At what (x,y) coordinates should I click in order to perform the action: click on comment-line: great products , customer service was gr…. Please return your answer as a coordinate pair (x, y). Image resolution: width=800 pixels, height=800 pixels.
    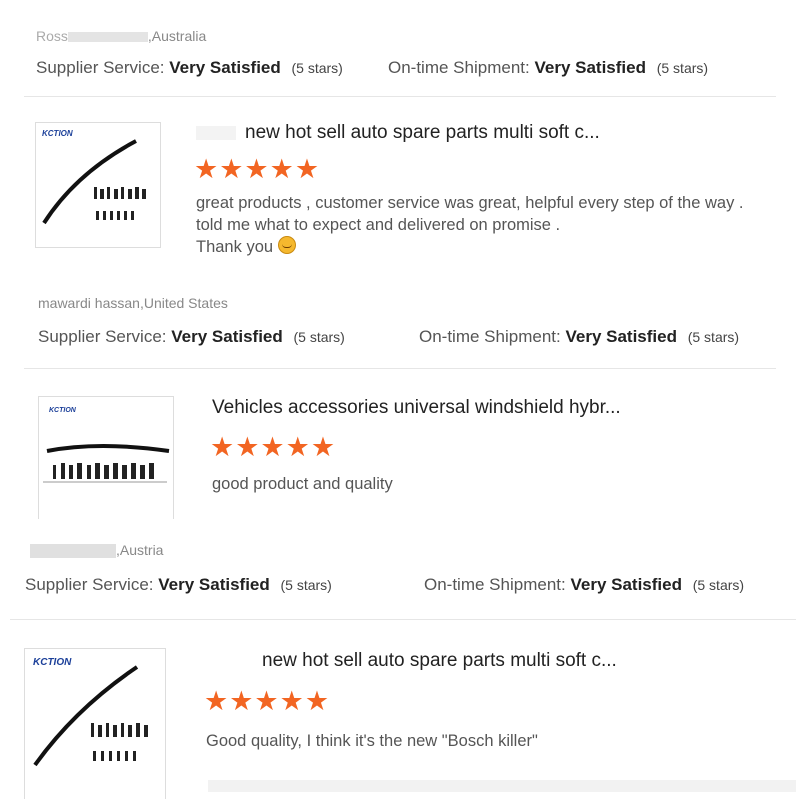
    Looking at the image, I should click on (470, 203).